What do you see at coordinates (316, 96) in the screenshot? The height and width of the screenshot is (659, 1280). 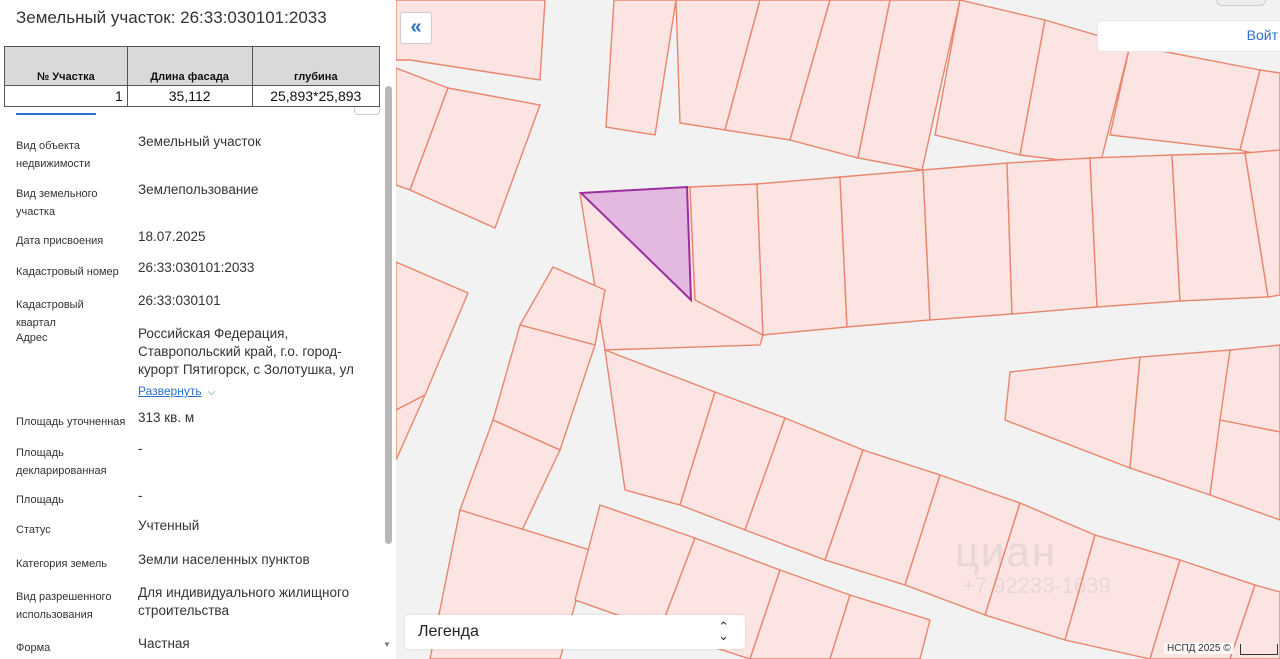 I see `table-cell: 25,893*25,893` at bounding box center [316, 96].